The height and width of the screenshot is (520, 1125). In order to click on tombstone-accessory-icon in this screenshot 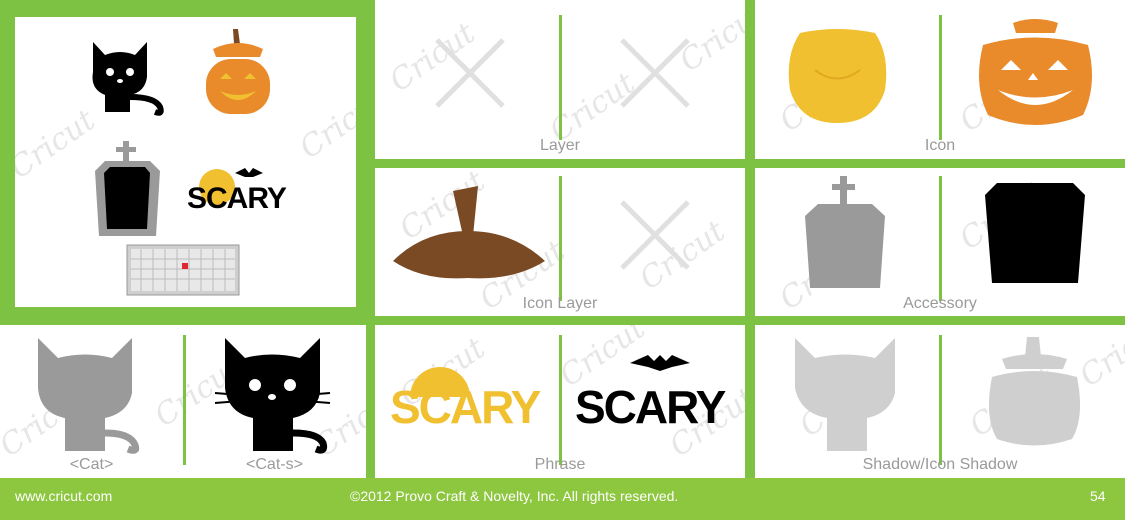, I will do `click(845, 232)`.